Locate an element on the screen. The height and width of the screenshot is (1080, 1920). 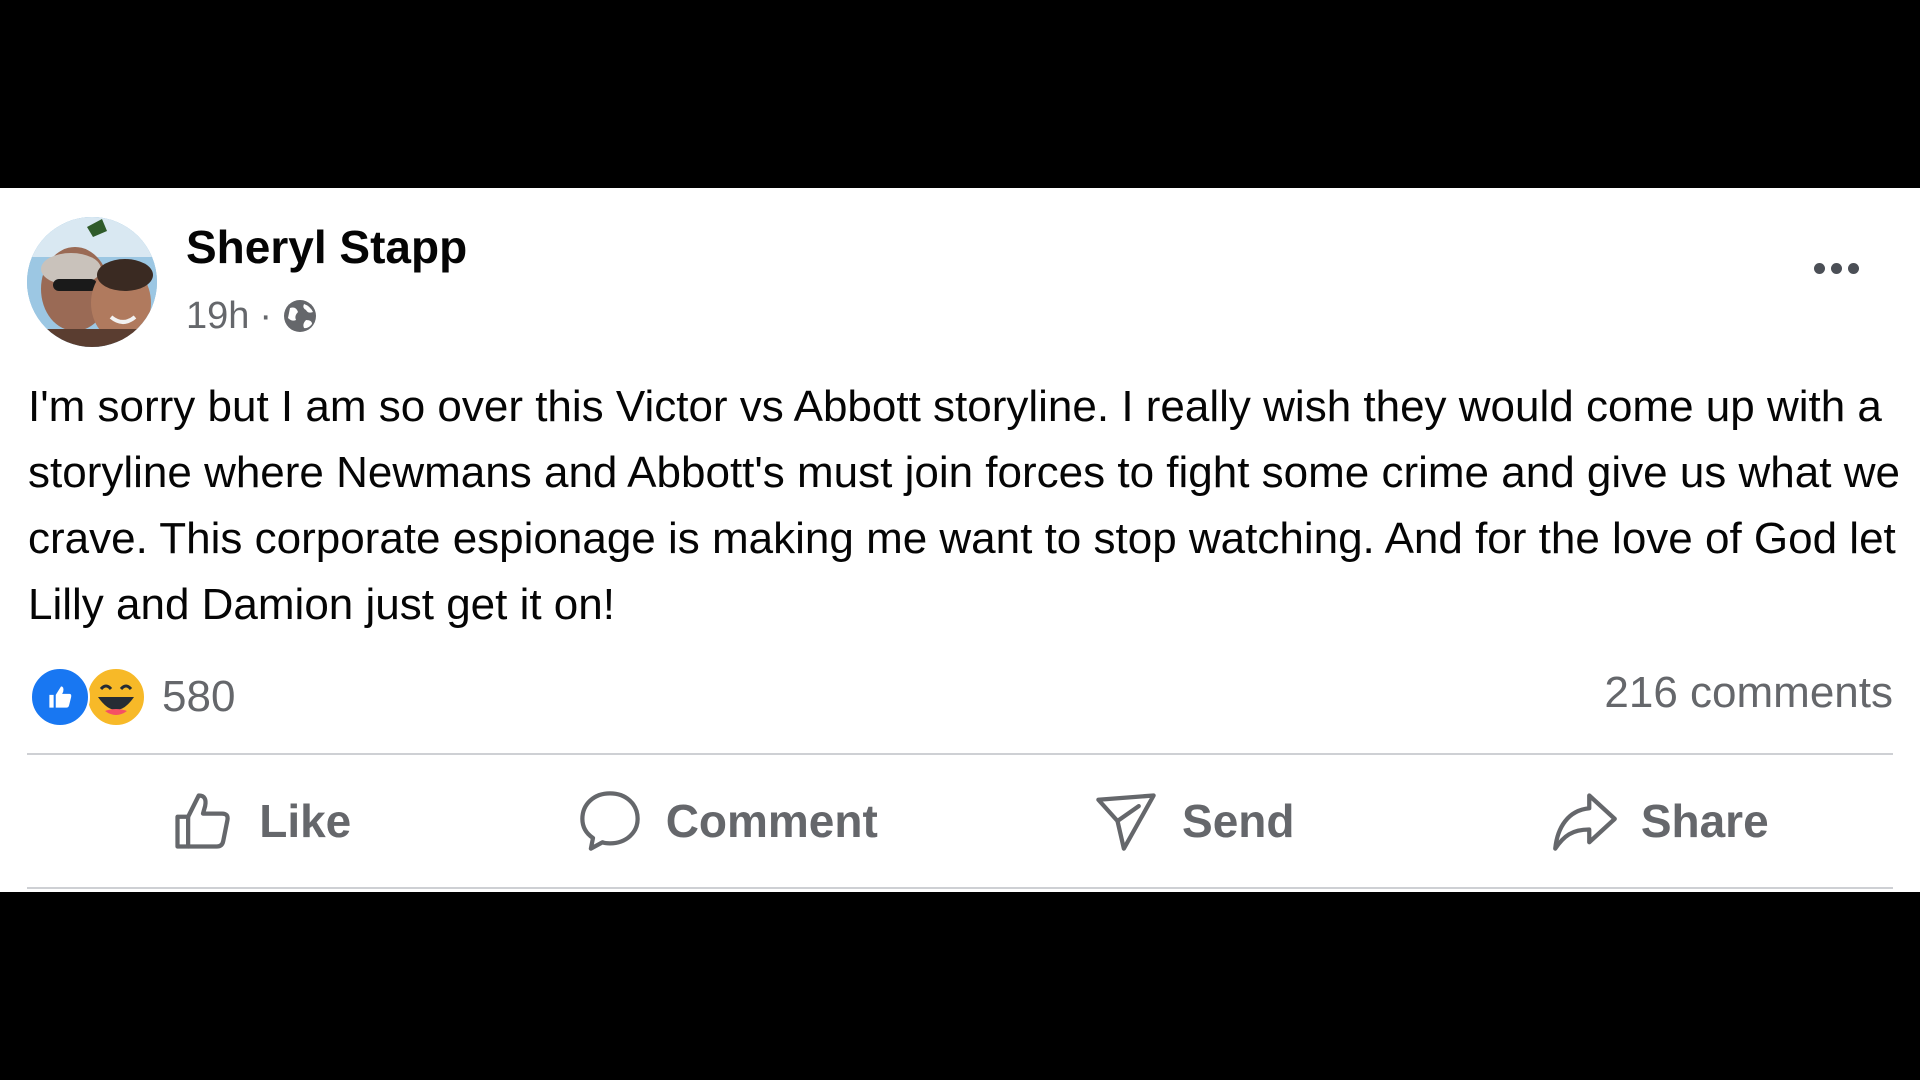
comment-bubble-icon is located at coordinates (609, 820).